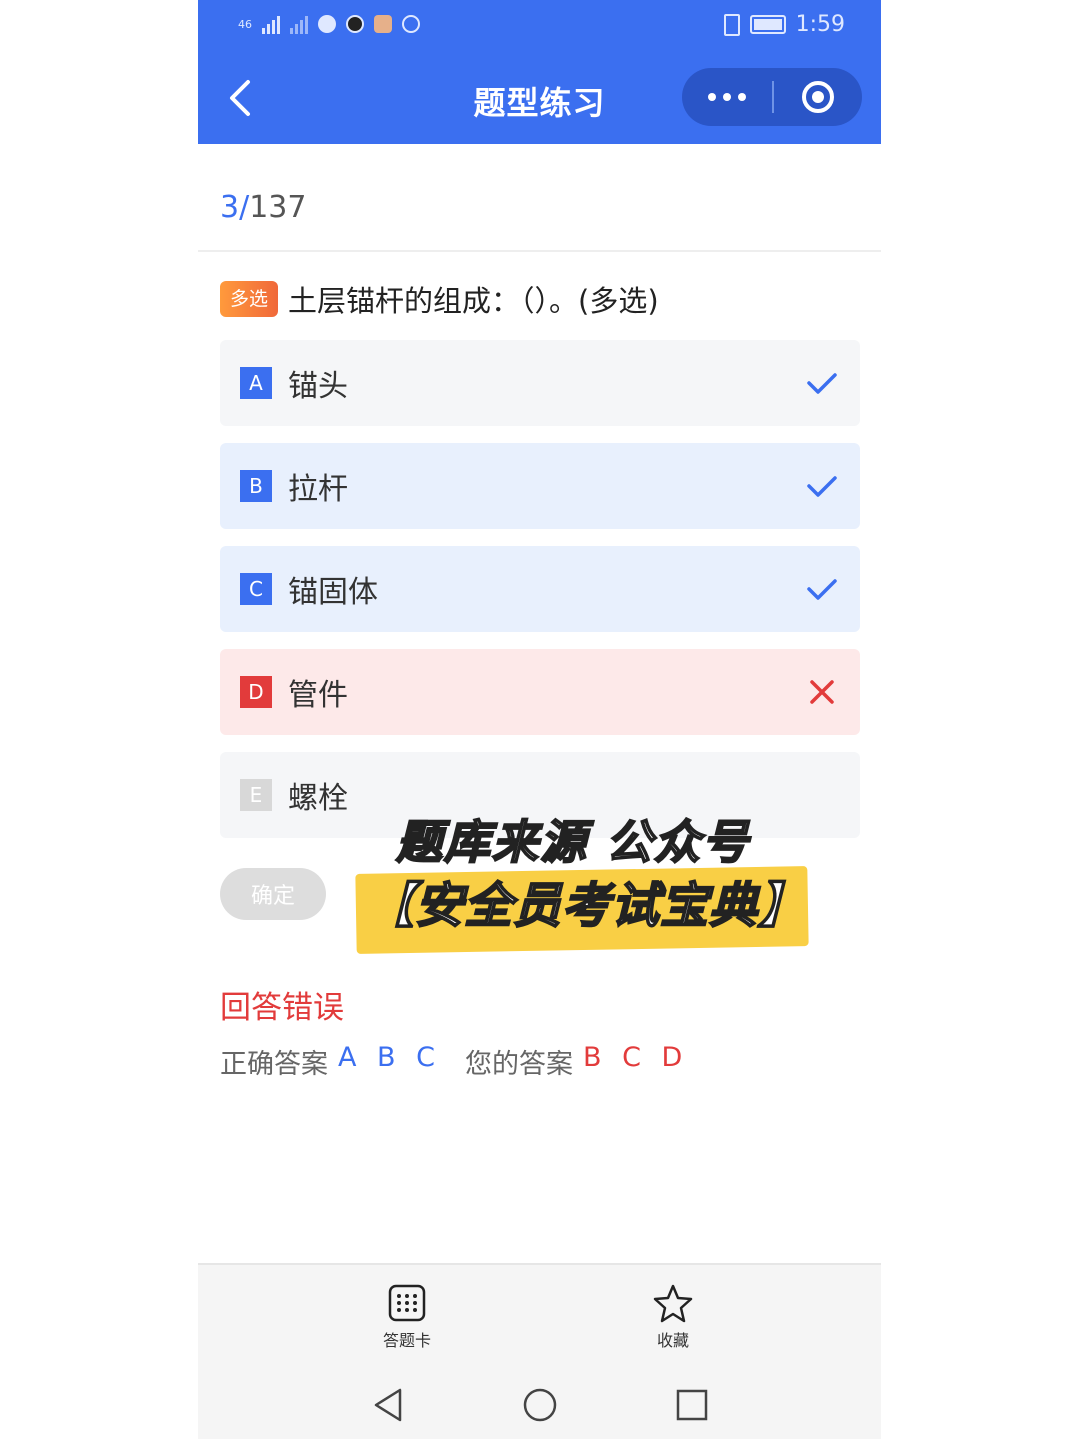 This screenshot has height=1439, width=1080. I want to click on option-text: 锚固体, so click(333, 592).